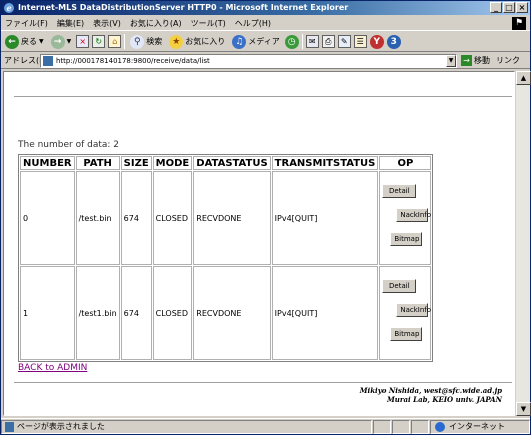 The image size is (531, 435). What do you see at coordinates (523, 409) in the screenshot?
I see `scroll-down-icon: ▼` at bounding box center [523, 409].